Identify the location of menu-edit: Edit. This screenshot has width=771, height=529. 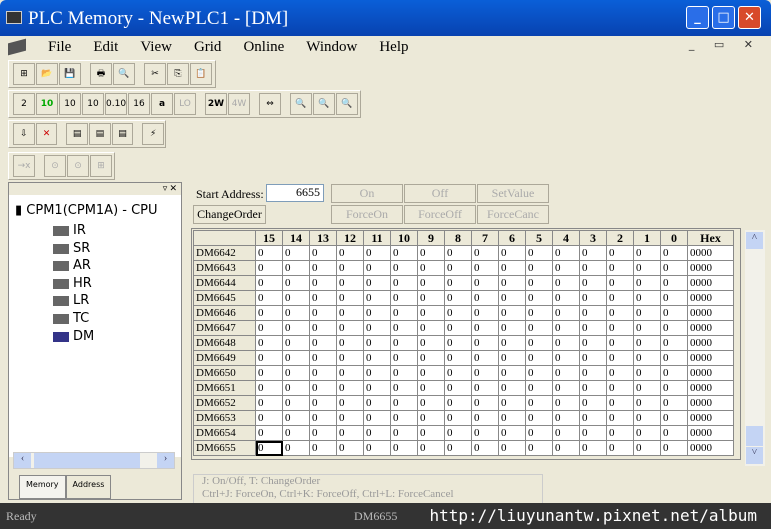
(105, 47).